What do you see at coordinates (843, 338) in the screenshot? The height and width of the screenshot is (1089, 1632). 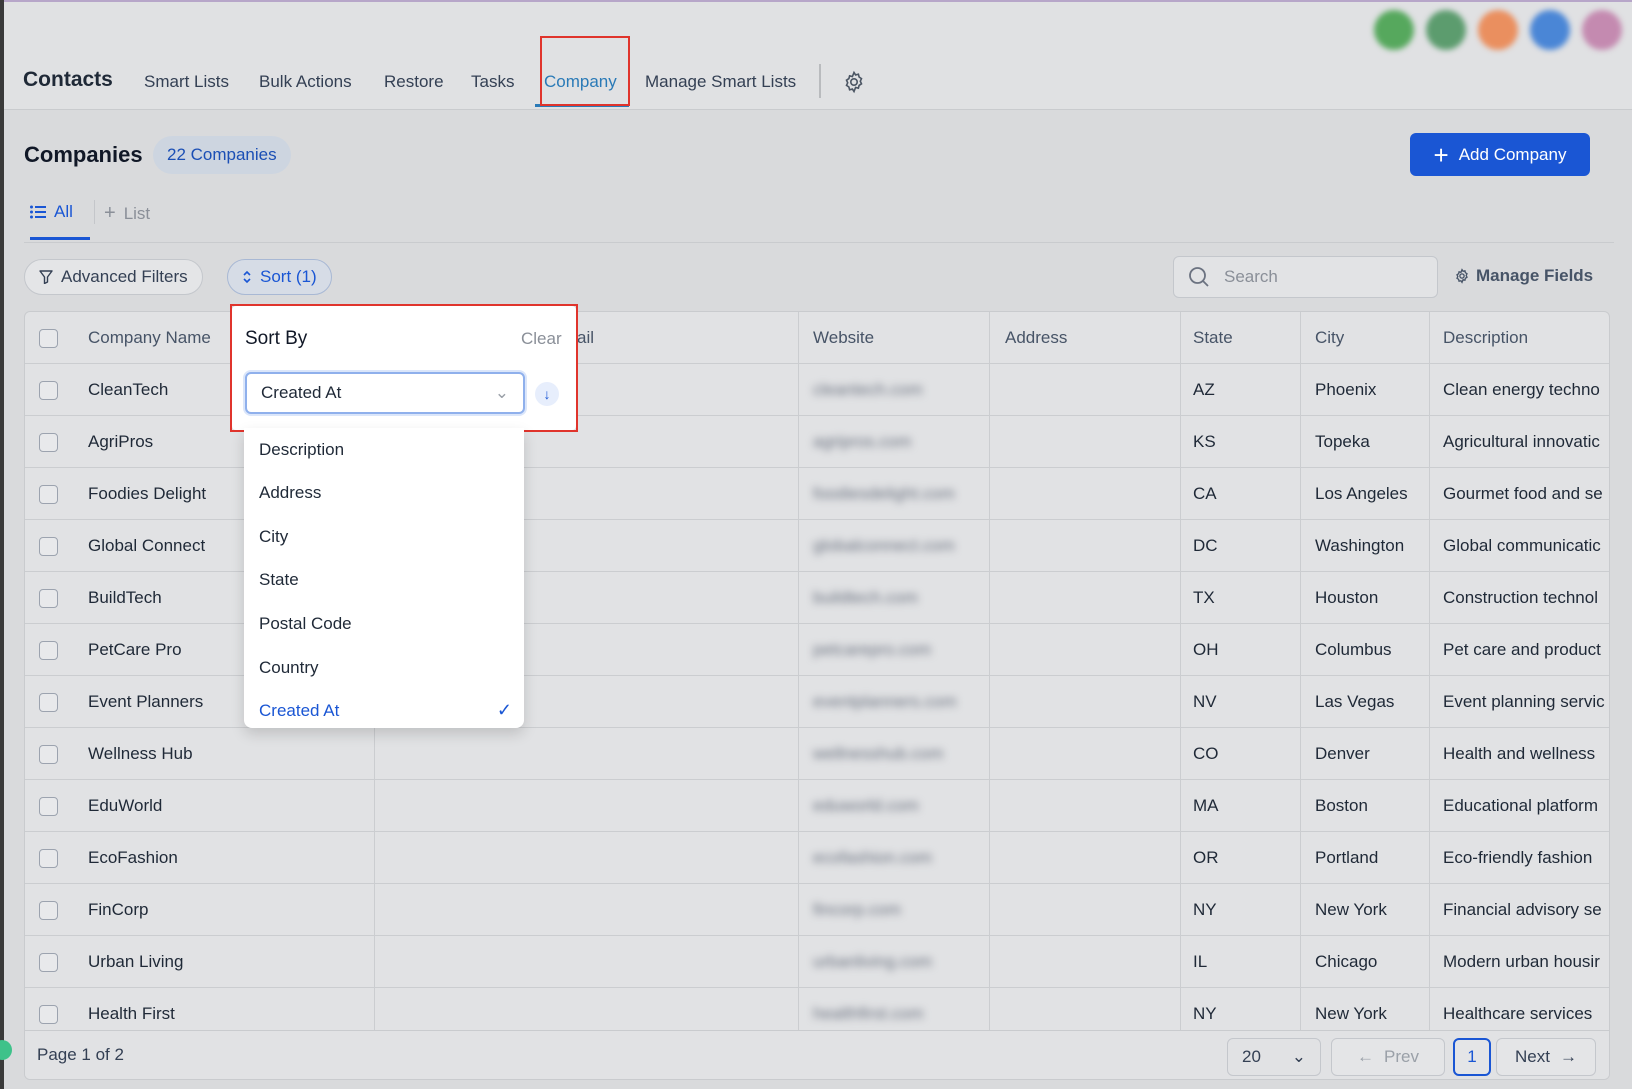 I see `column-header-website: Website` at bounding box center [843, 338].